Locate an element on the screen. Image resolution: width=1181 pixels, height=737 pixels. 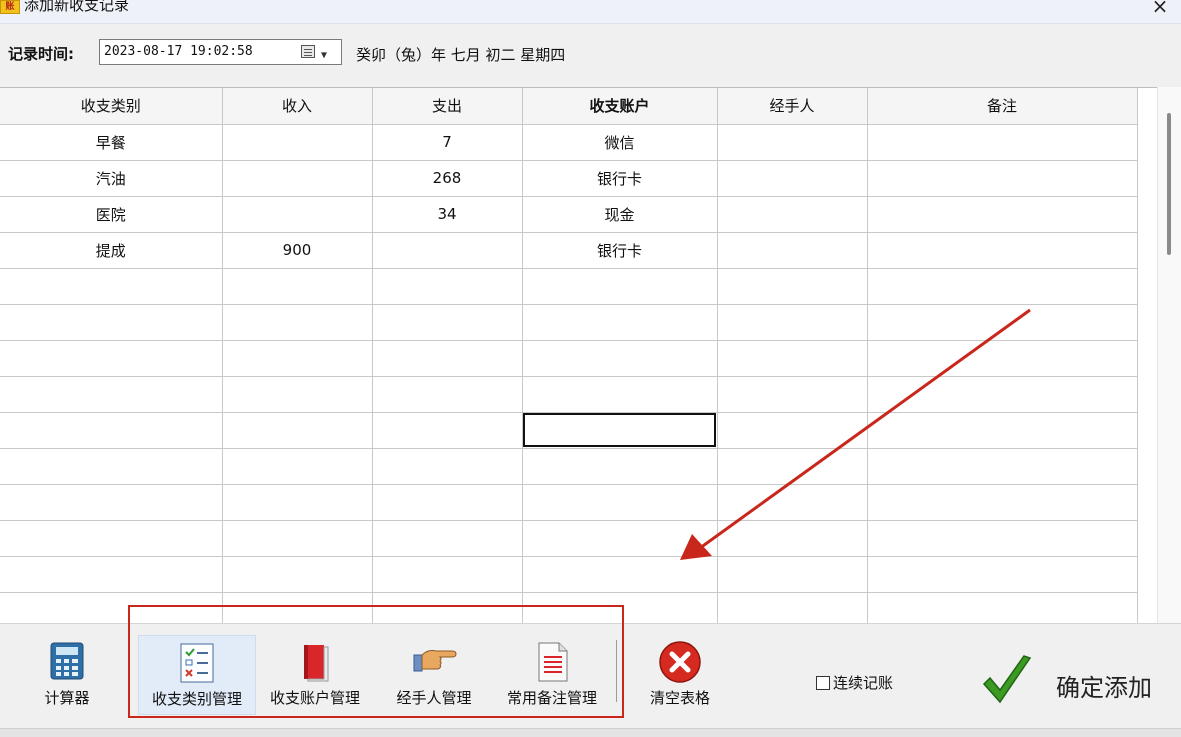
table-cell: 7 is located at coordinates (447, 142).